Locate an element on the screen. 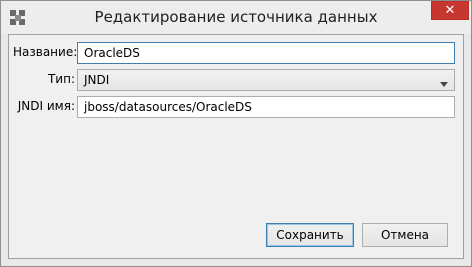 The width and height of the screenshot is (472, 267). type-select-value: JNDI is located at coordinates (97, 80).